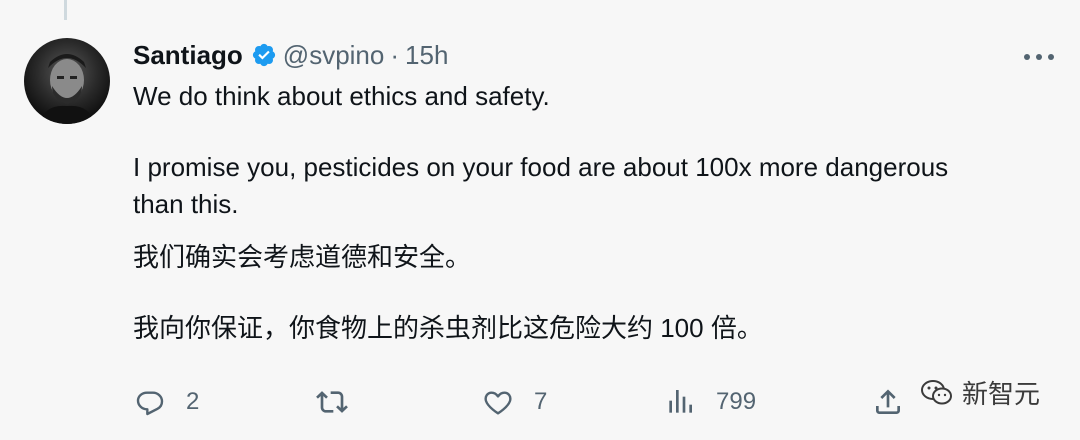  Describe the element at coordinates (710, 402) in the screenshot. I see `views-button: 799` at that location.